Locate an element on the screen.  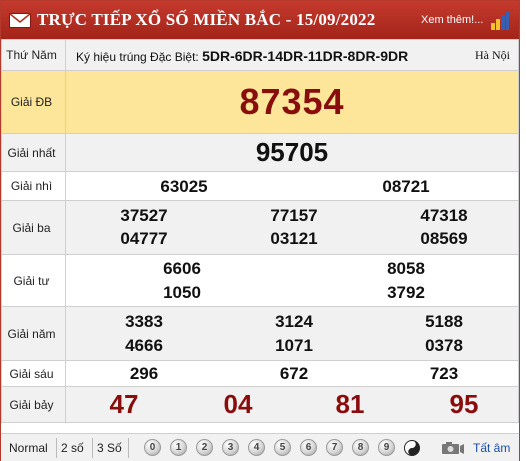
prize-number: 37527 is located at coordinates (143, 216).